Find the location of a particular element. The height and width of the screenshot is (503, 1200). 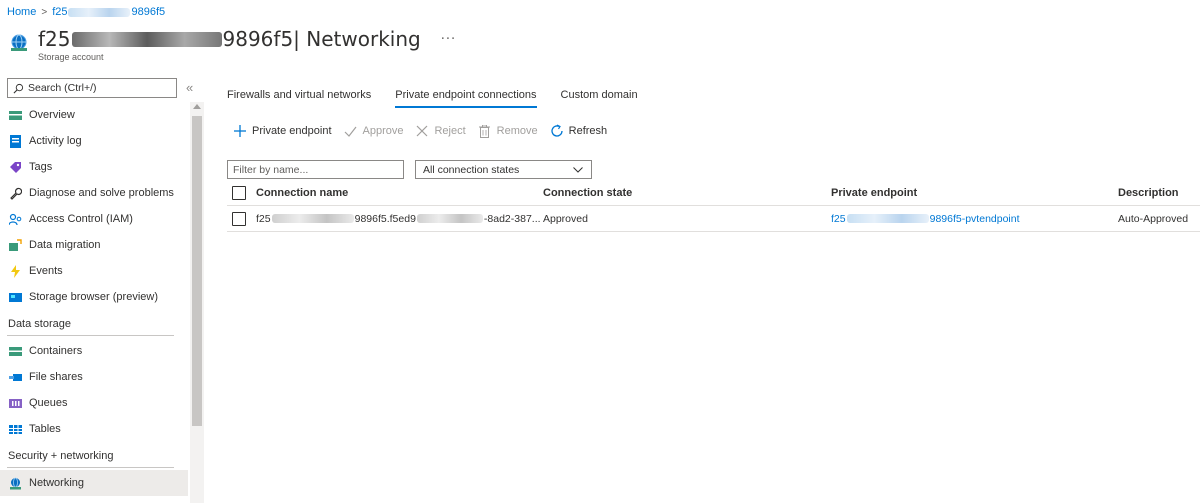

wrench-icon is located at coordinates (15, 193).